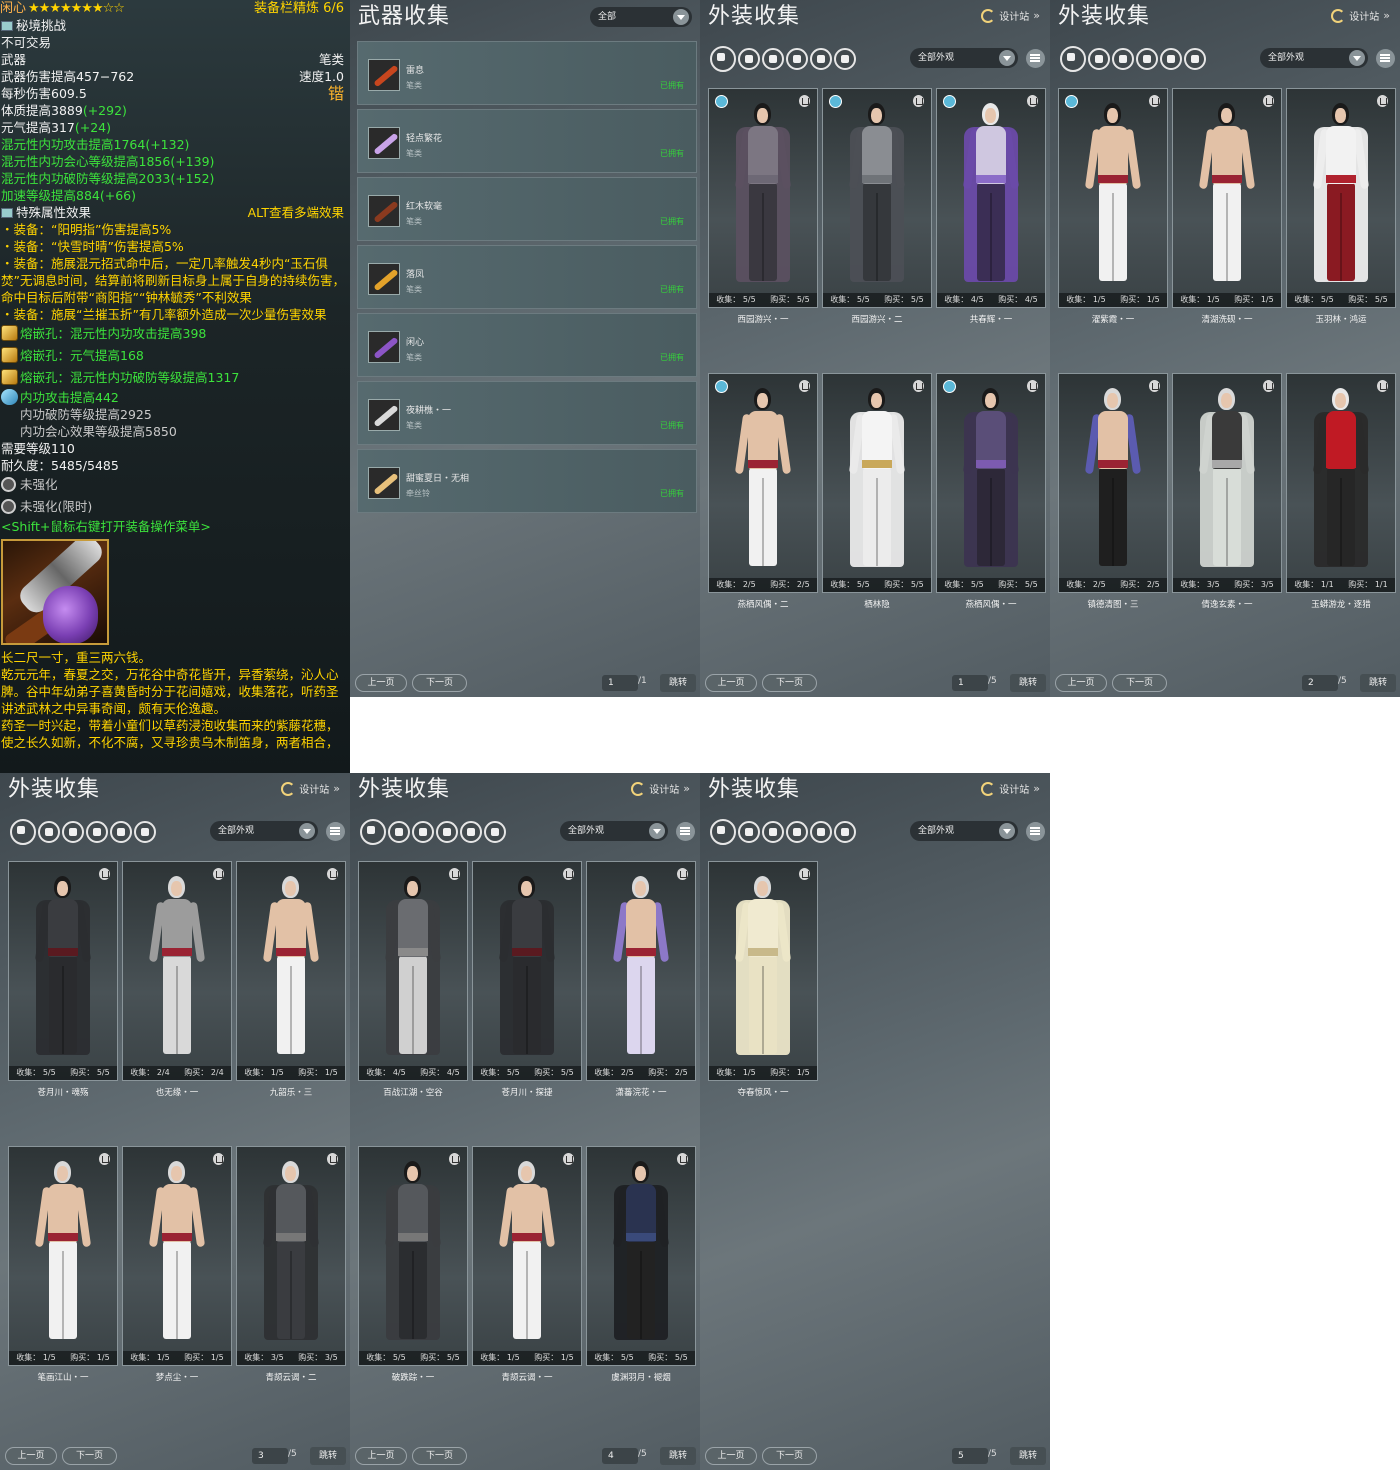 The image size is (1400, 1470). What do you see at coordinates (527, 345) in the screenshot?
I see `weapon-item: 闲心 笔类 已拥有` at bounding box center [527, 345].